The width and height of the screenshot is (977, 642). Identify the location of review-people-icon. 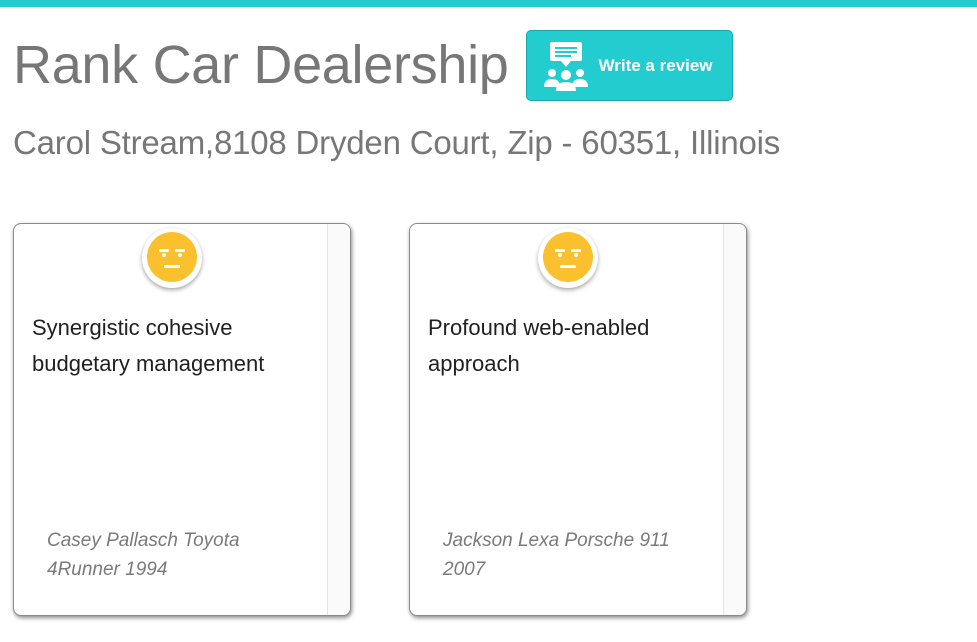
(566, 66).